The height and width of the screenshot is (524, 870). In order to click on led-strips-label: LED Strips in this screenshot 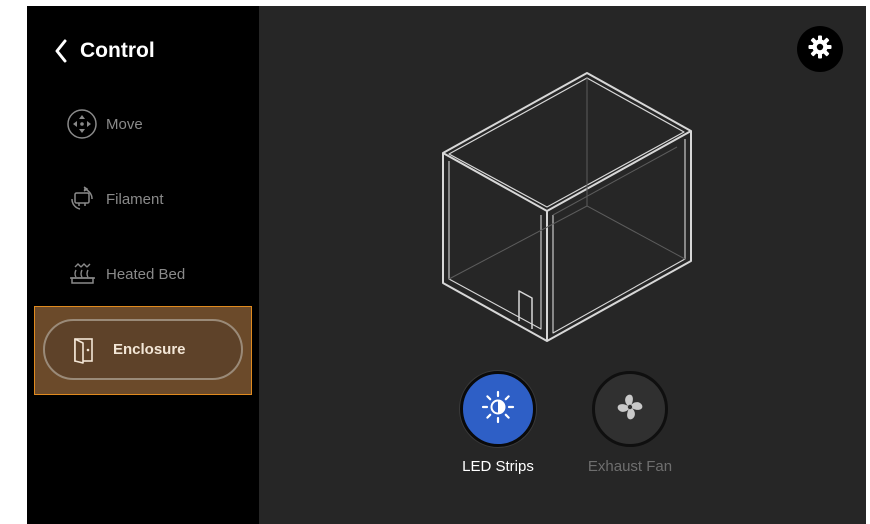, I will do `click(498, 466)`.